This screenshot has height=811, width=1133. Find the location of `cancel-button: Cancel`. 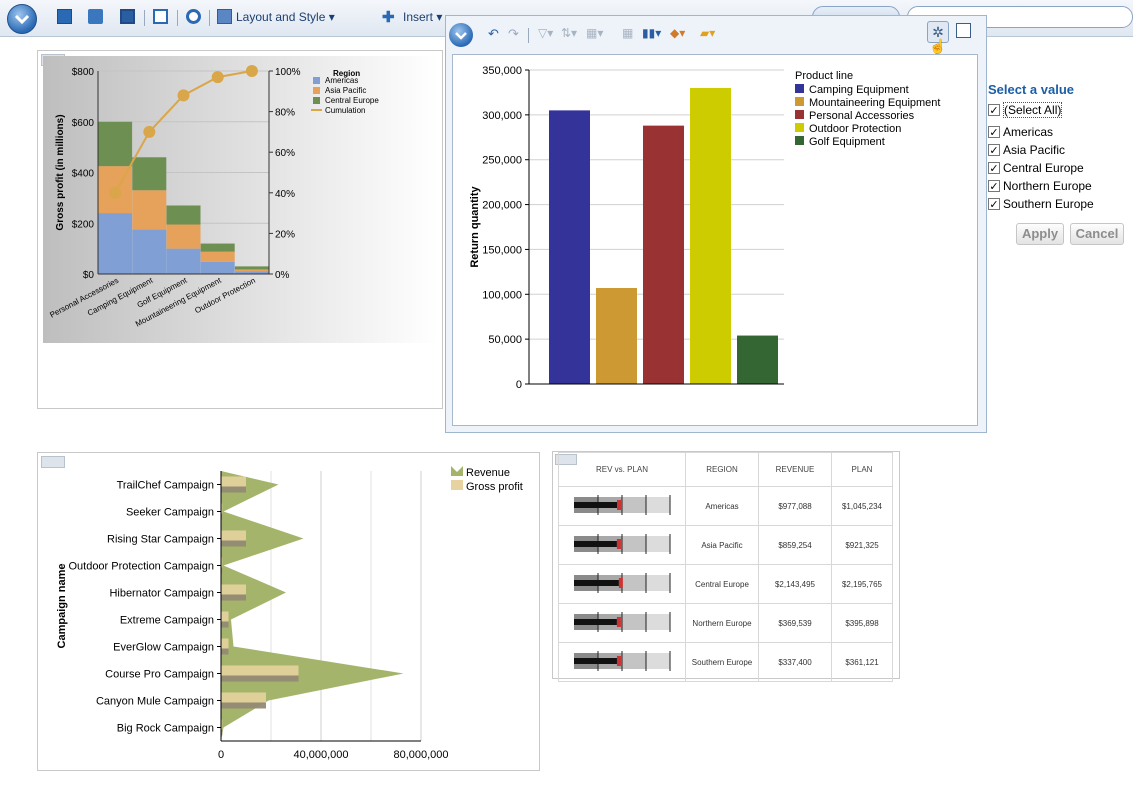

cancel-button: Cancel is located at coordinates (1097, 234).